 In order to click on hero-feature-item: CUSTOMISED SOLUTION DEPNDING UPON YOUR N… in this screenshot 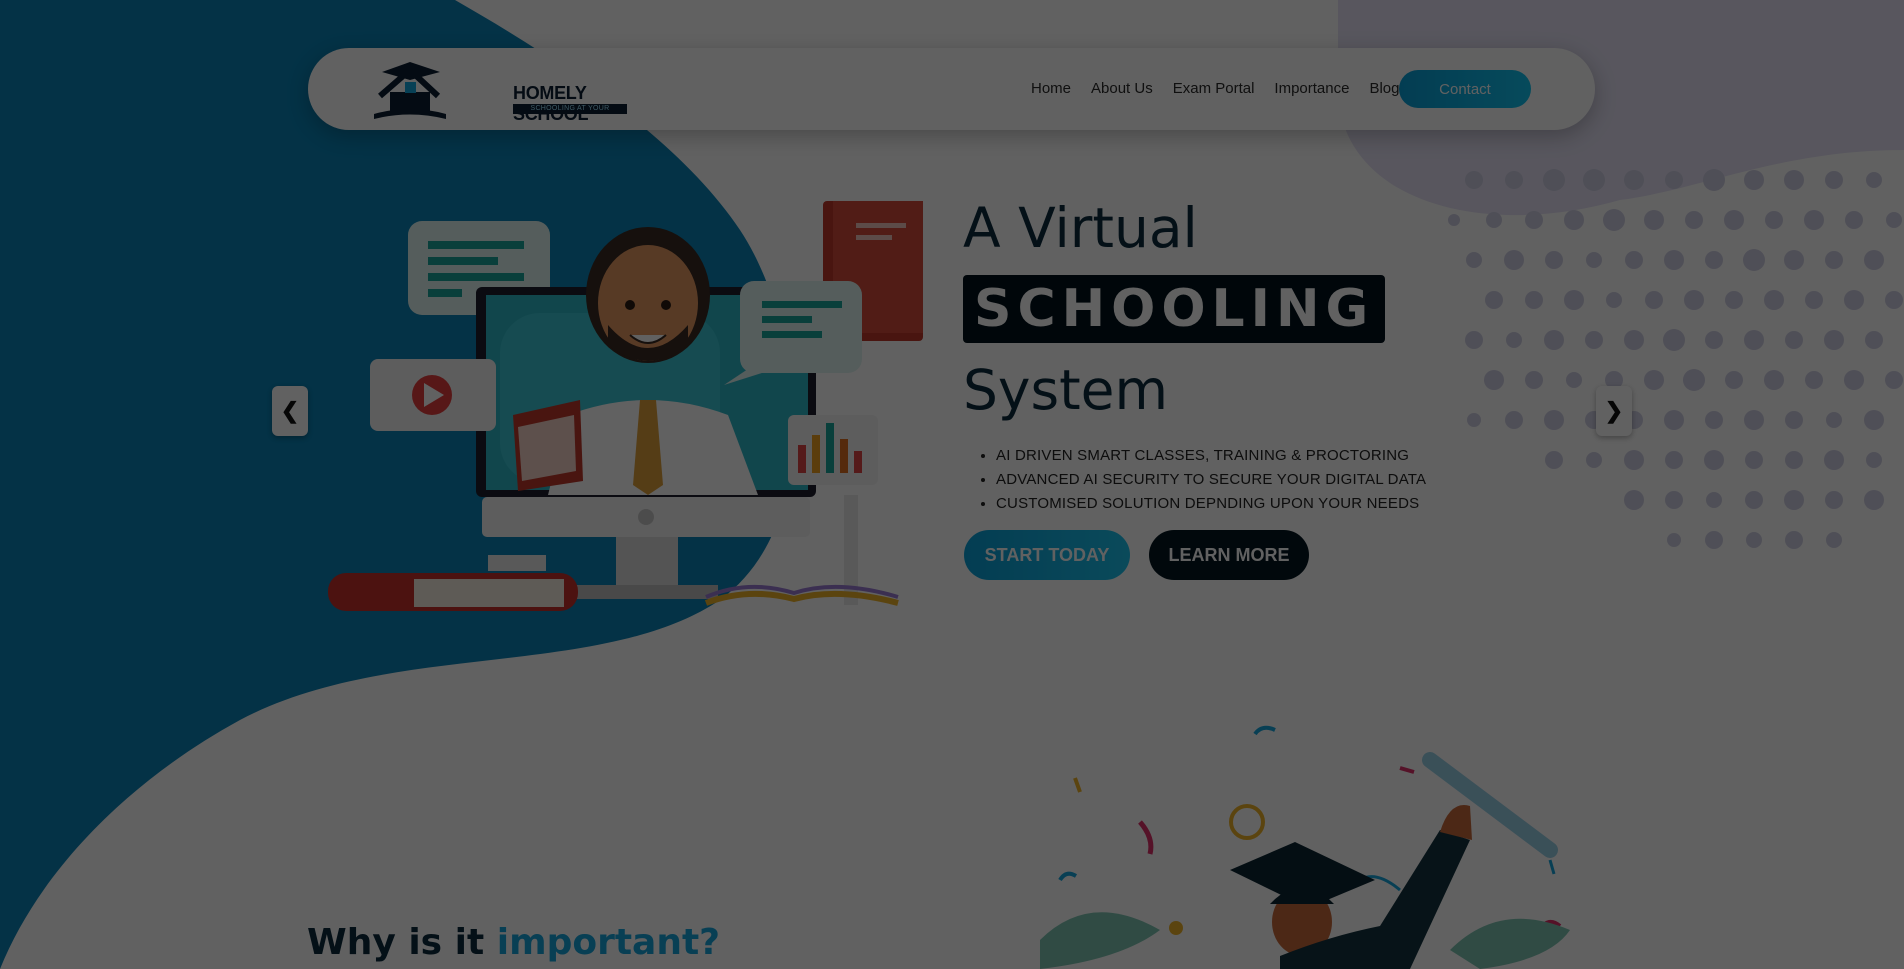, I will do `click(1211, 504)`.